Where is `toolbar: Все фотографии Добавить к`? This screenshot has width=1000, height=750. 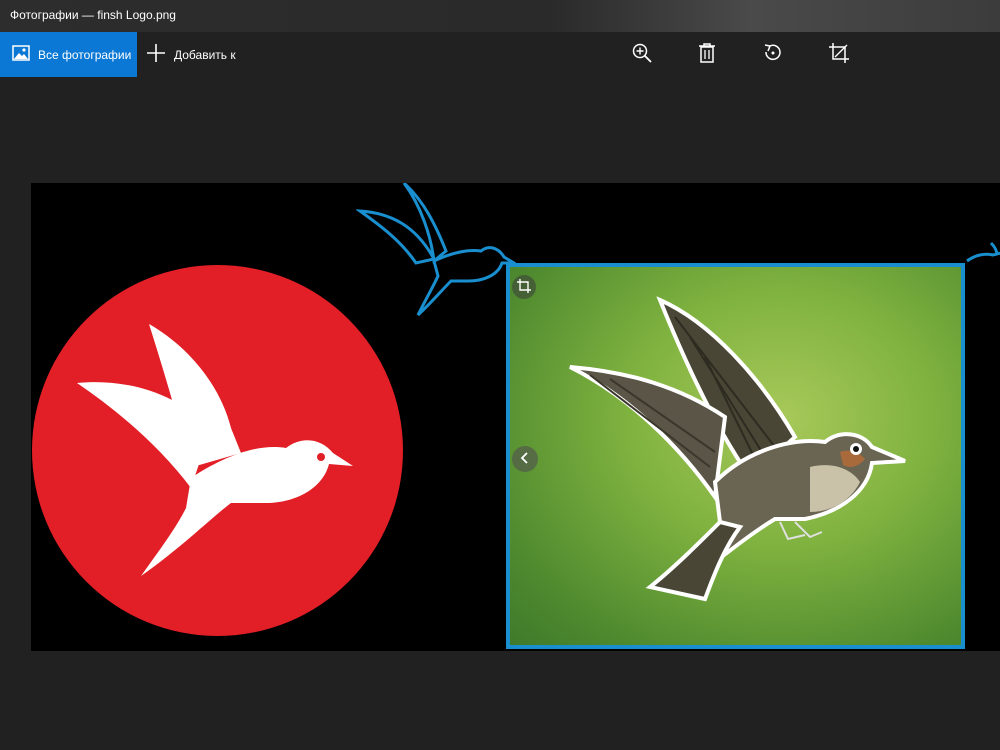
toolbar: Все фотографии Добавить к is located at coordinates (500, 54).